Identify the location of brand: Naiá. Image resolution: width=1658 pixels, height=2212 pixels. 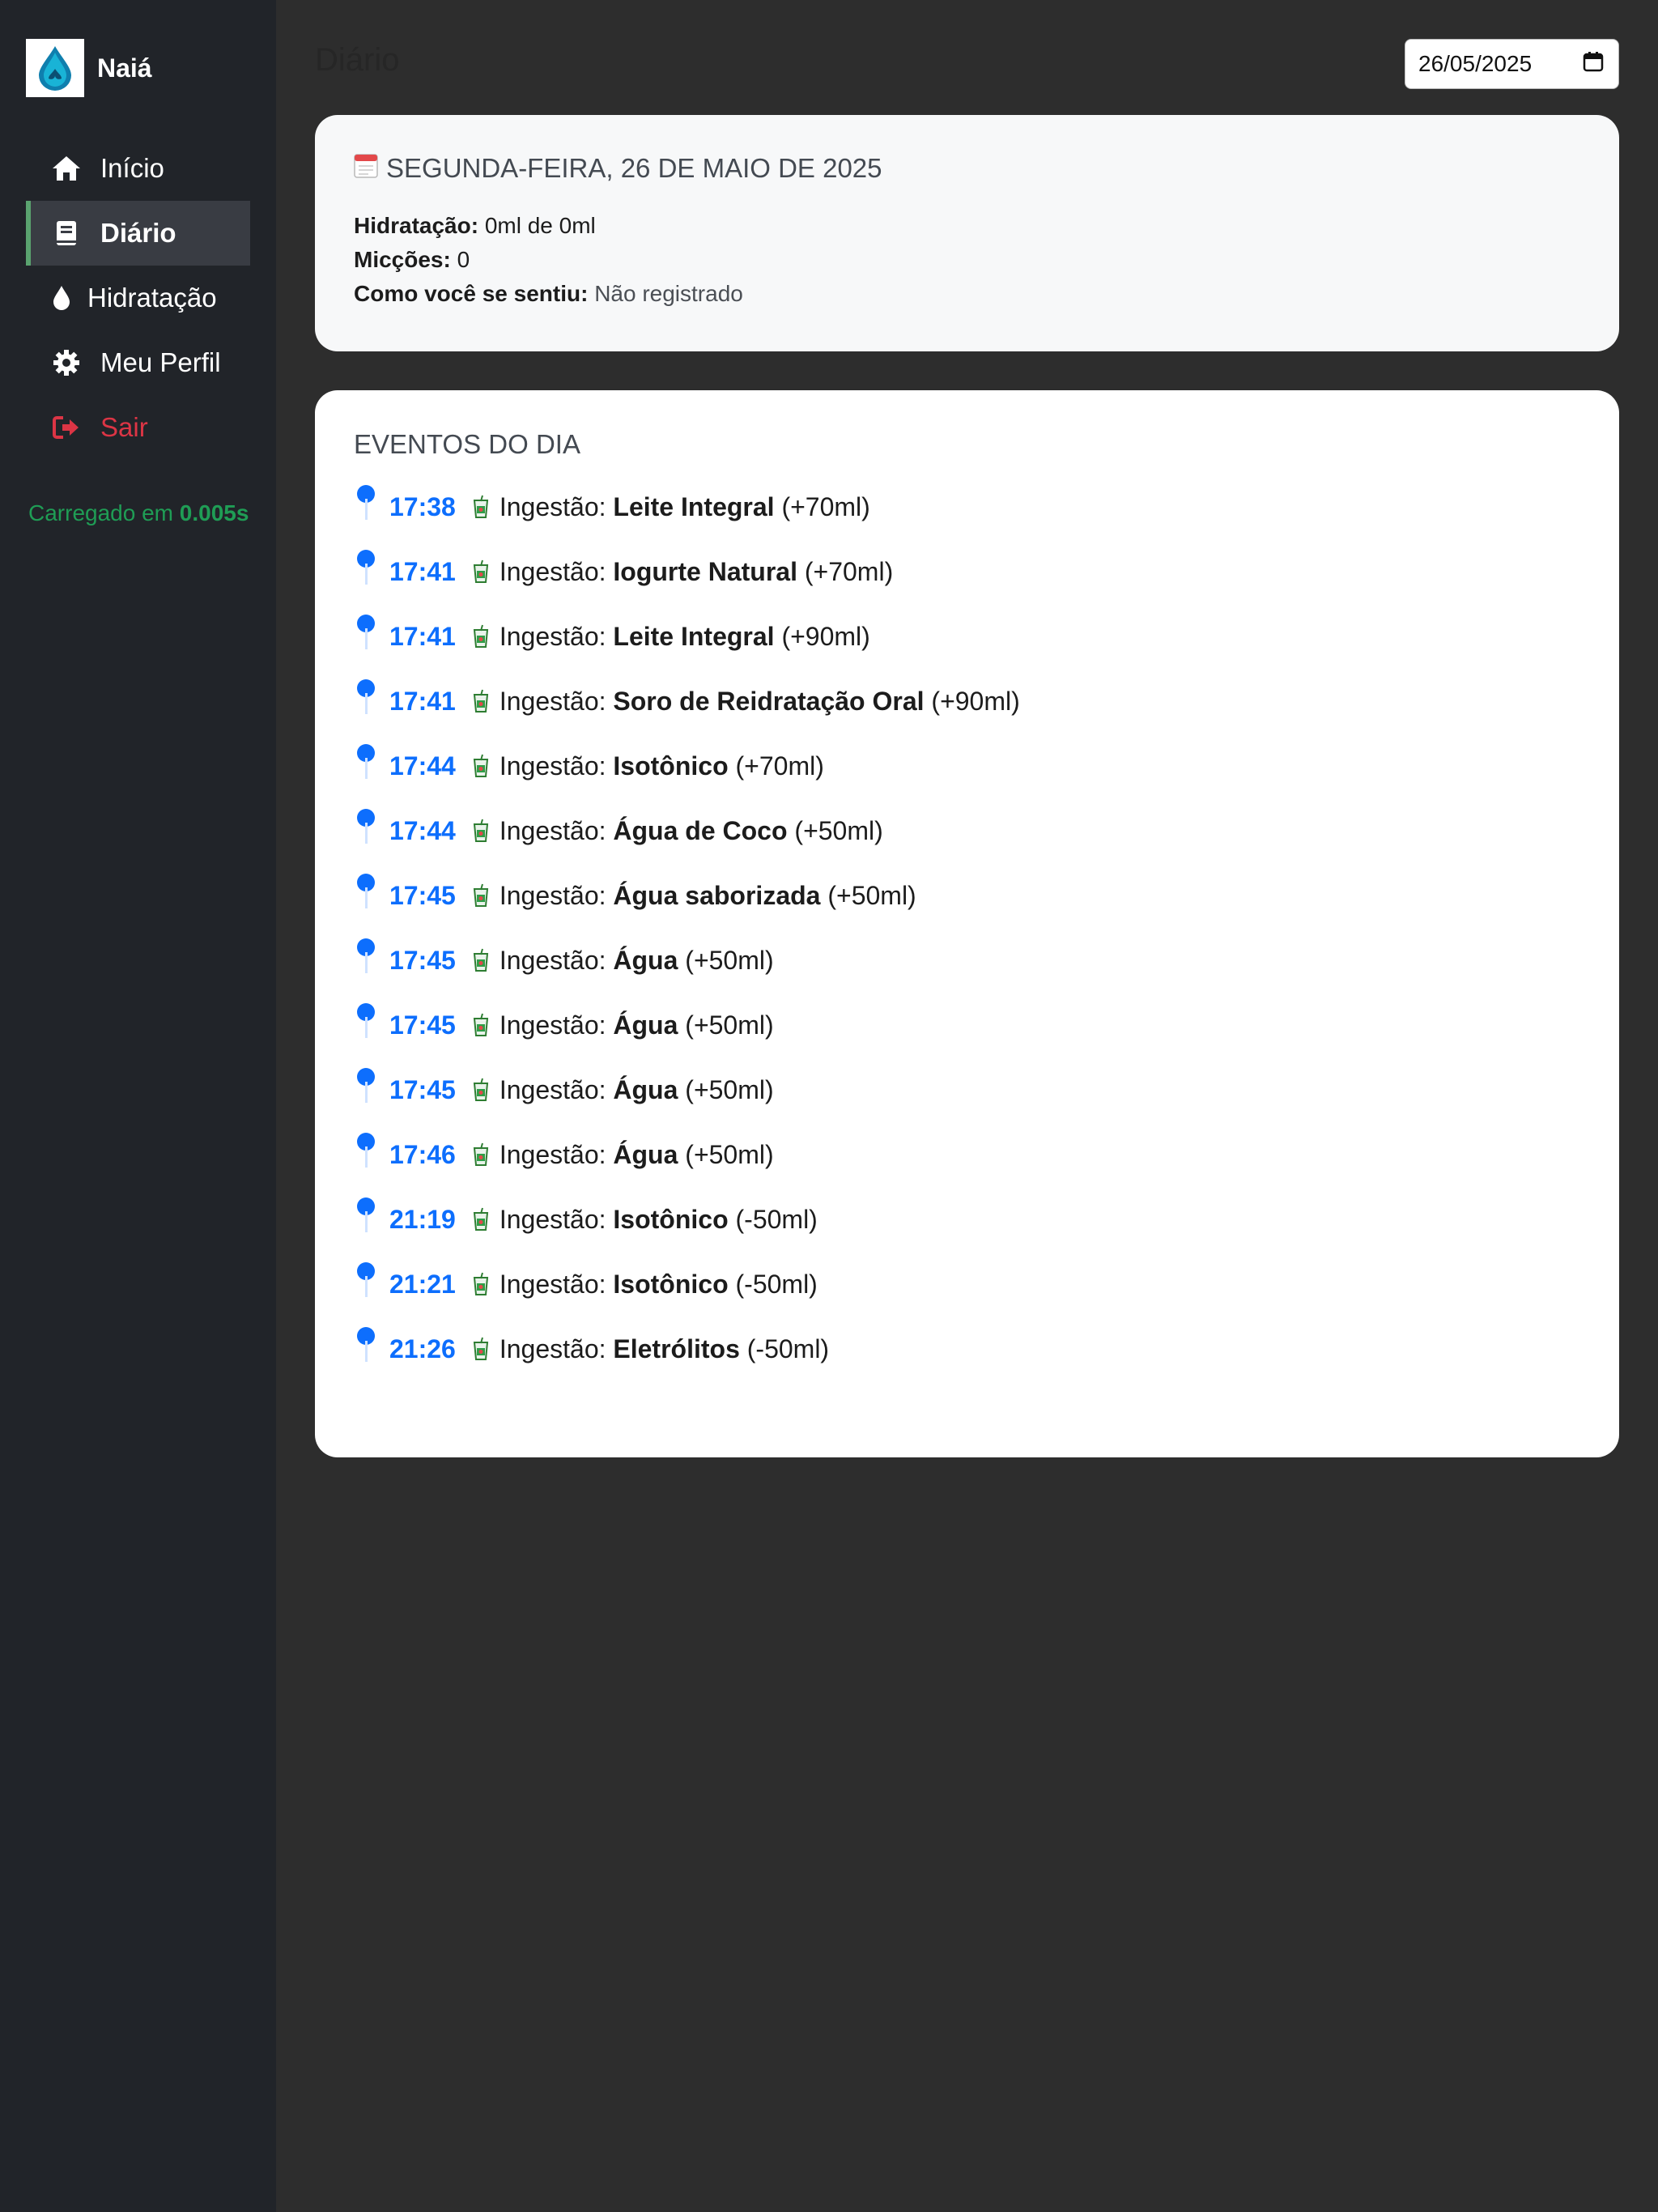
(89, 68).